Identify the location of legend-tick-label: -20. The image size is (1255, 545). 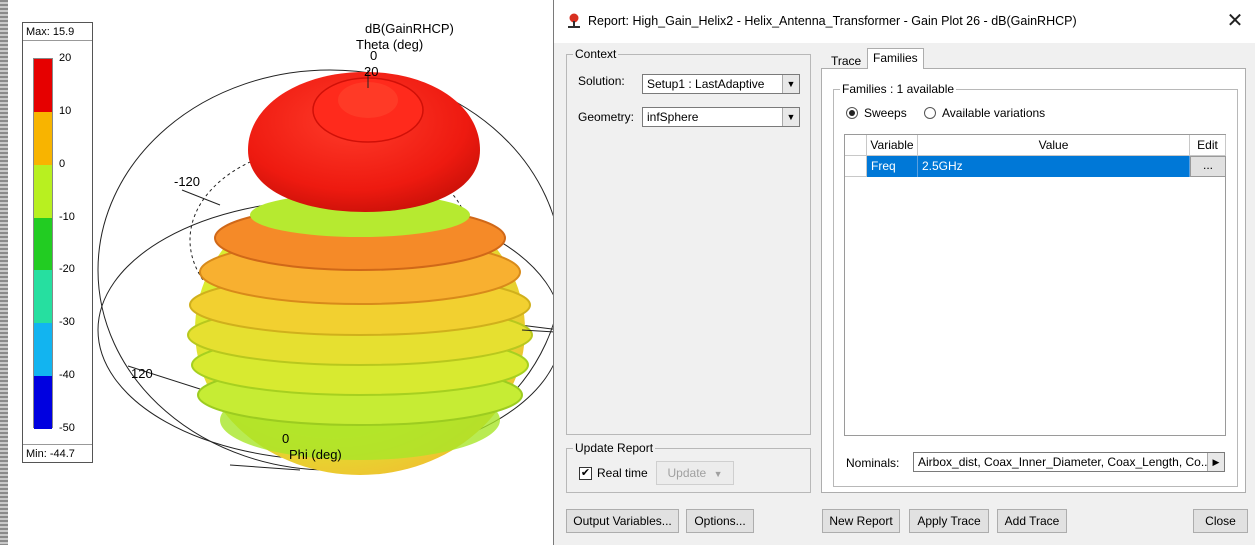
(67, 269).